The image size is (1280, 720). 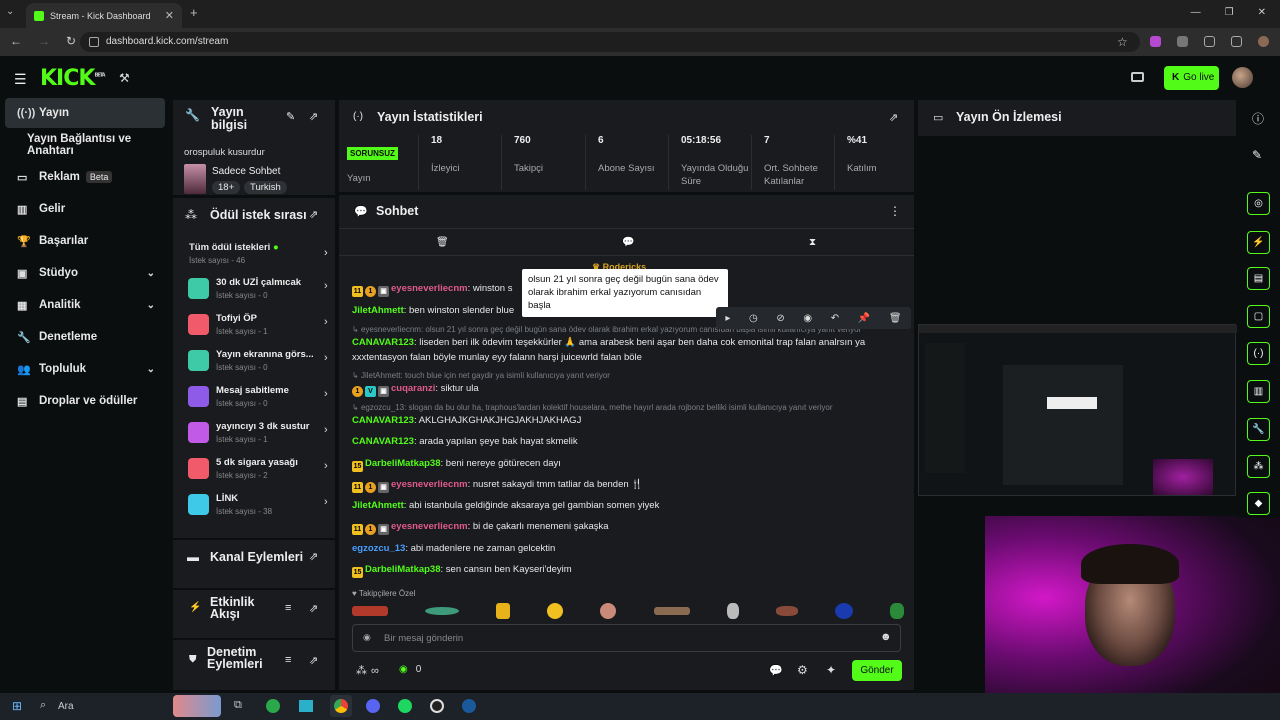 What do you see at coordinates (877, 670) in the screenshot?
I see `send-button: Gönder` at bounding box center [877, 670].